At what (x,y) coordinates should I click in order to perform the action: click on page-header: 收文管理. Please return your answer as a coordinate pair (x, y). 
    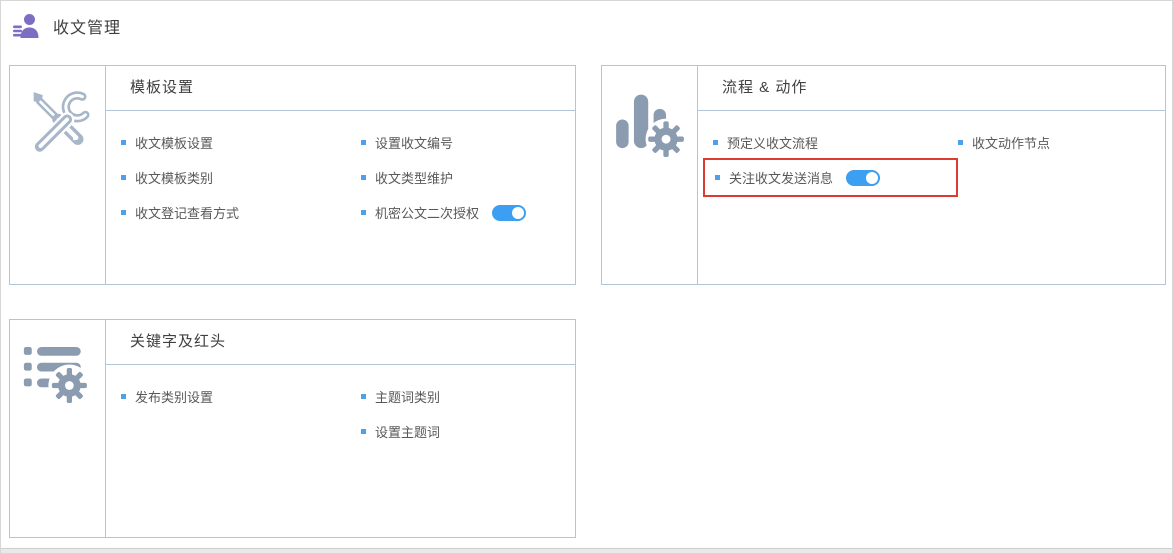
    Looking at the image, I should click on (586, 26).